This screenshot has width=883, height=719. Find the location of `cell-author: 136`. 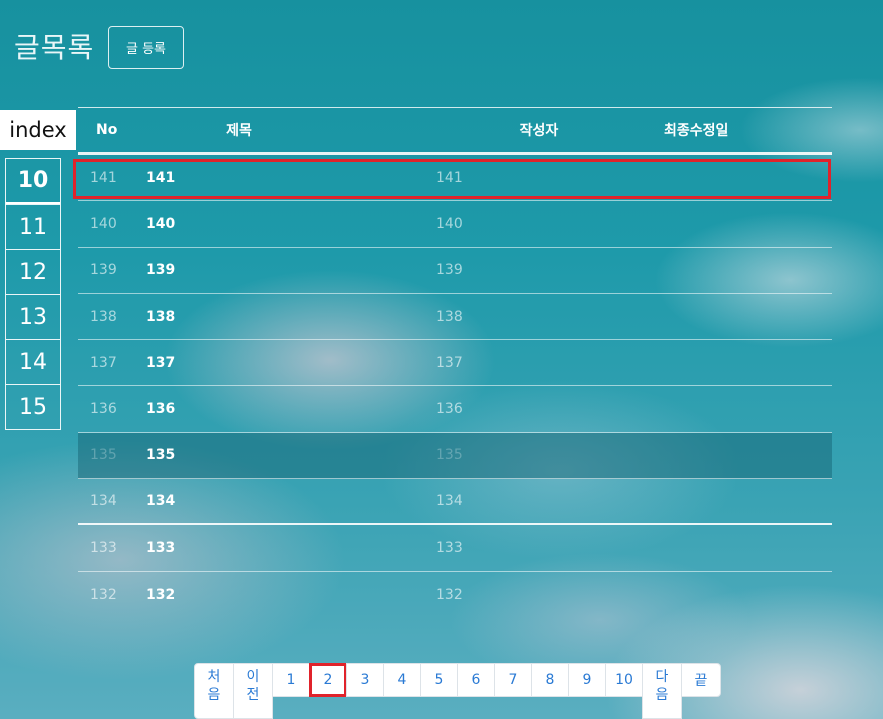

cell-author: 136 is located at coordinates (449, 409).